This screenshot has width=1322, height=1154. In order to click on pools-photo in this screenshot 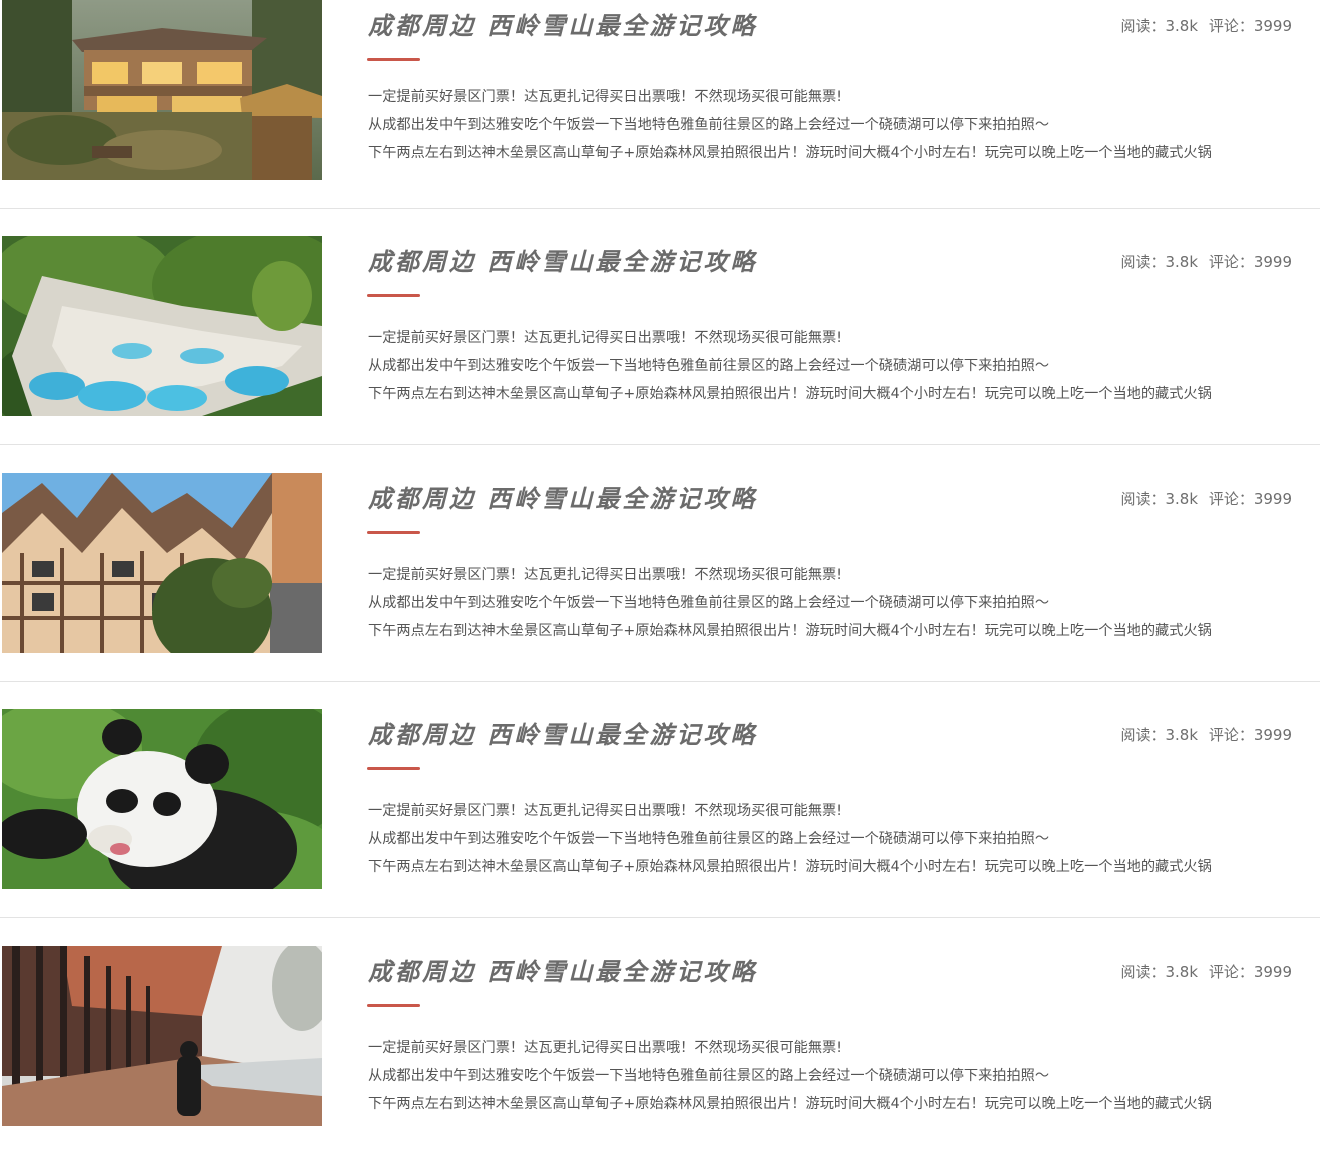, I will do `click(162, 326)`.